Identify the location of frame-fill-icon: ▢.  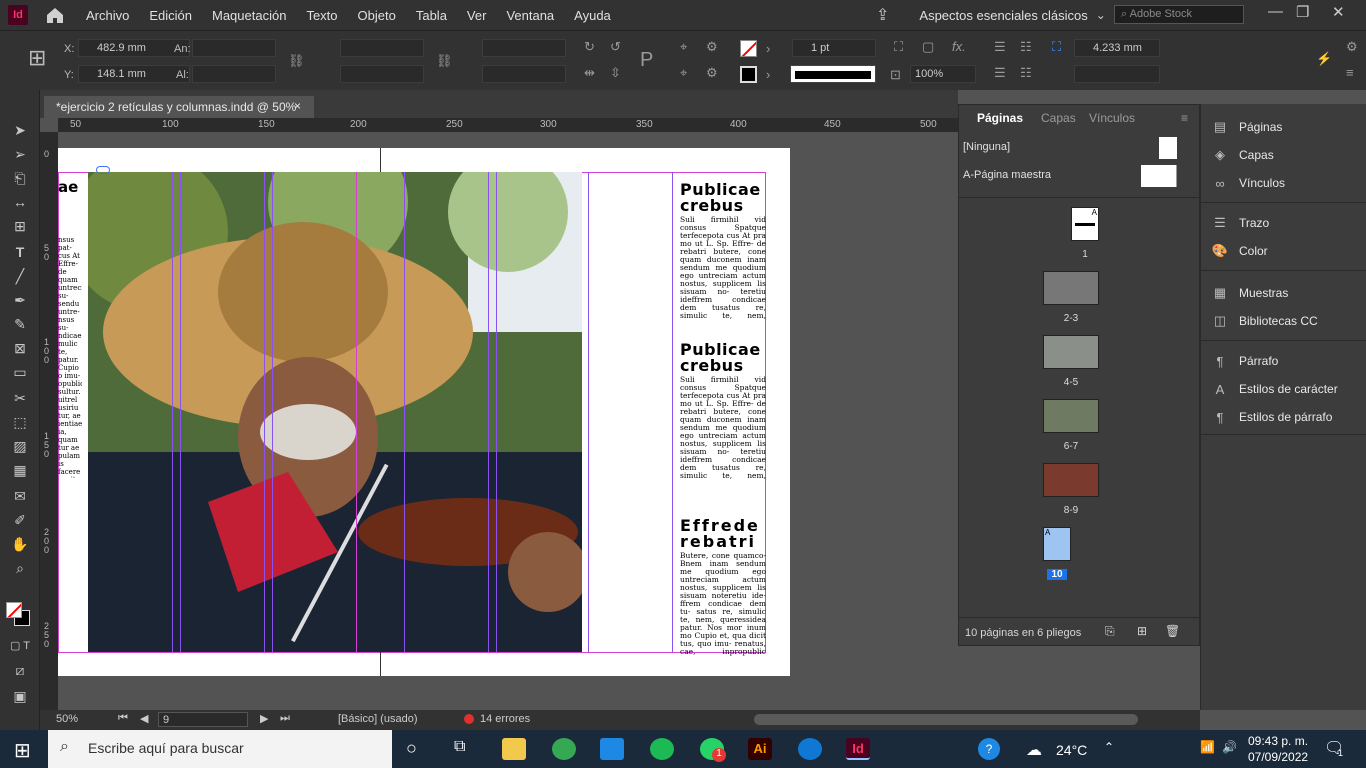
(928, 47).